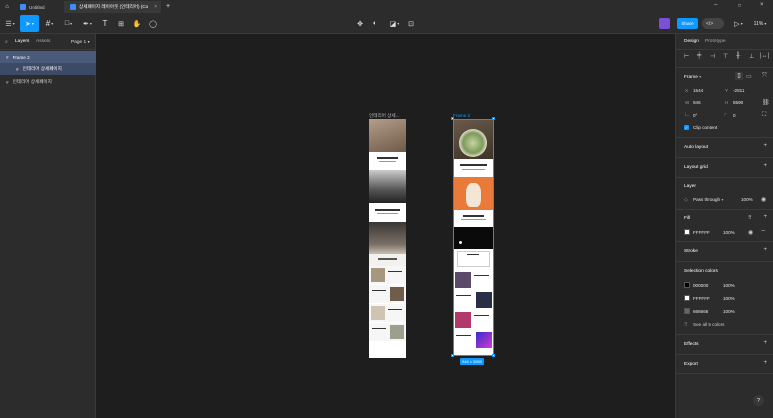 This screenshot has width=773, height=418. Describe the element at coordinates (765, 146) in the screenshot. I see `add-auto-layout-icon: +` at that location.